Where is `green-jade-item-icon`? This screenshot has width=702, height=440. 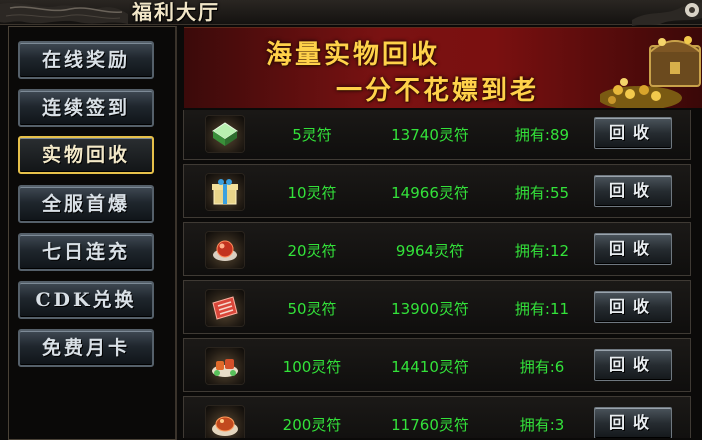 green-jade-item-icon is located at coordinates (225, 134).